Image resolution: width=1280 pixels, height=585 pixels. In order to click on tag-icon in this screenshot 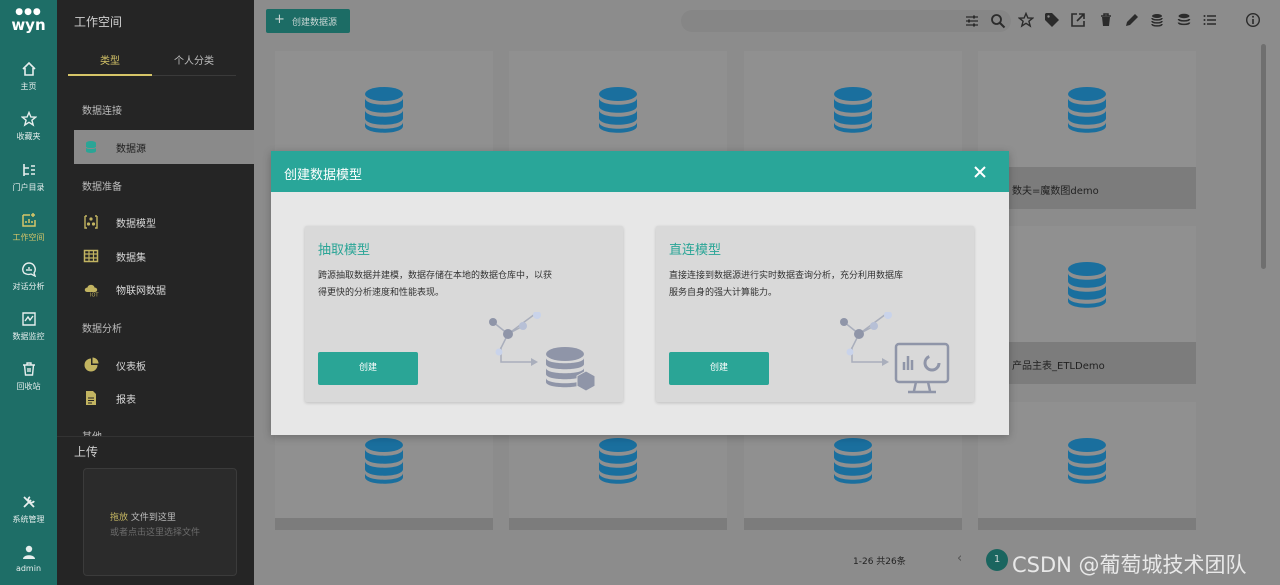, I will do `click(1052, 20)`.